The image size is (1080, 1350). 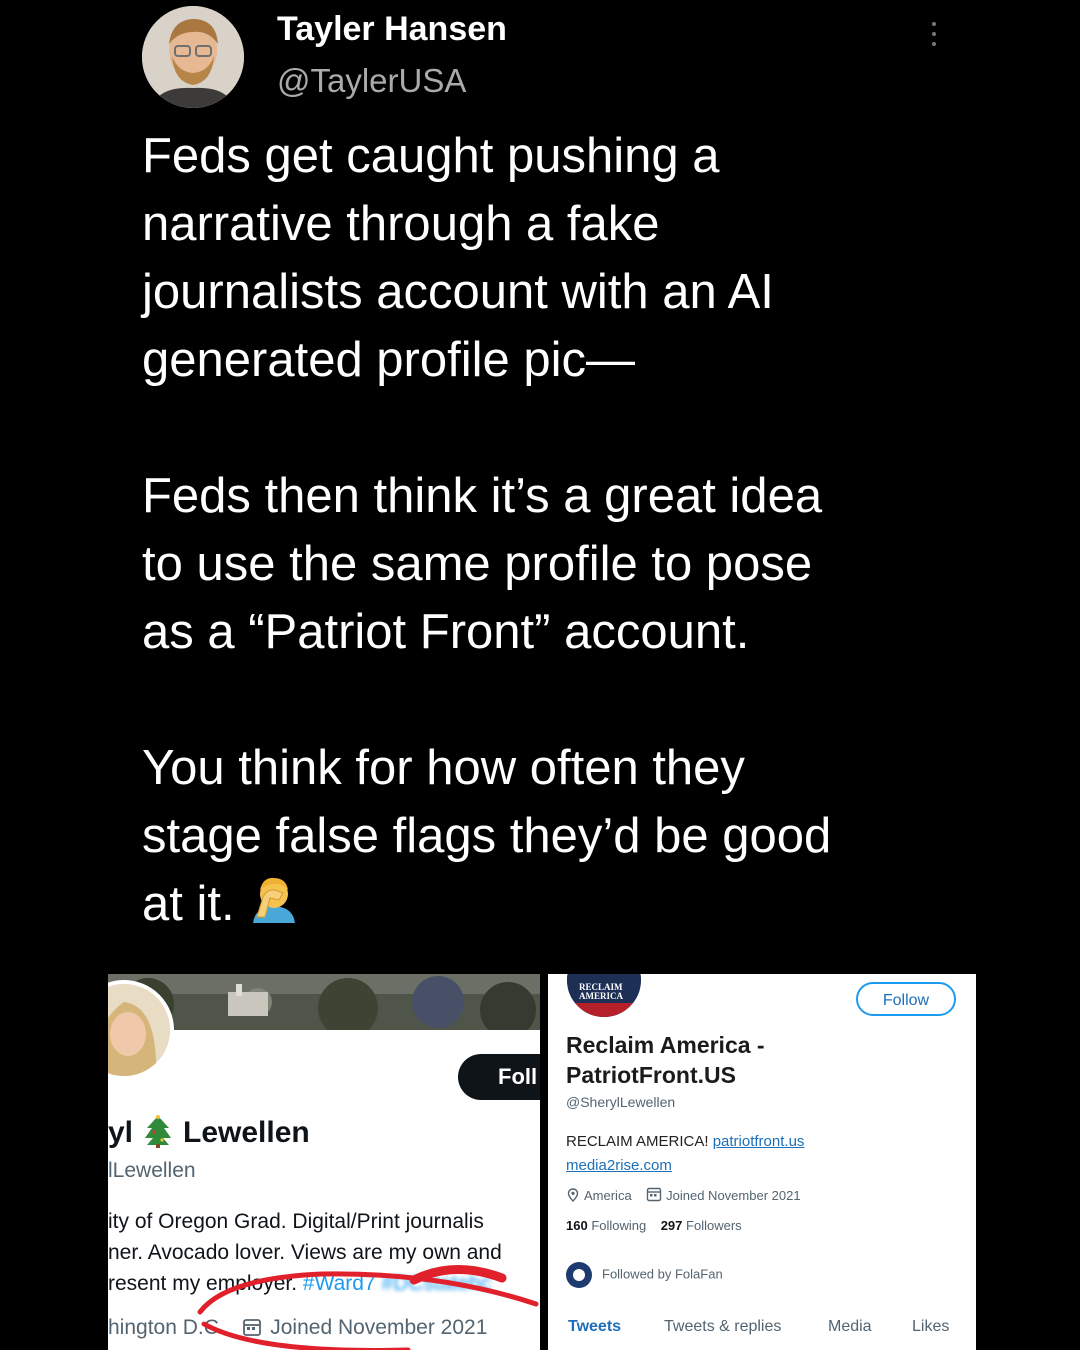 I want to click on tweet-line: journalists account with an AI, so click(x=458, y=292).